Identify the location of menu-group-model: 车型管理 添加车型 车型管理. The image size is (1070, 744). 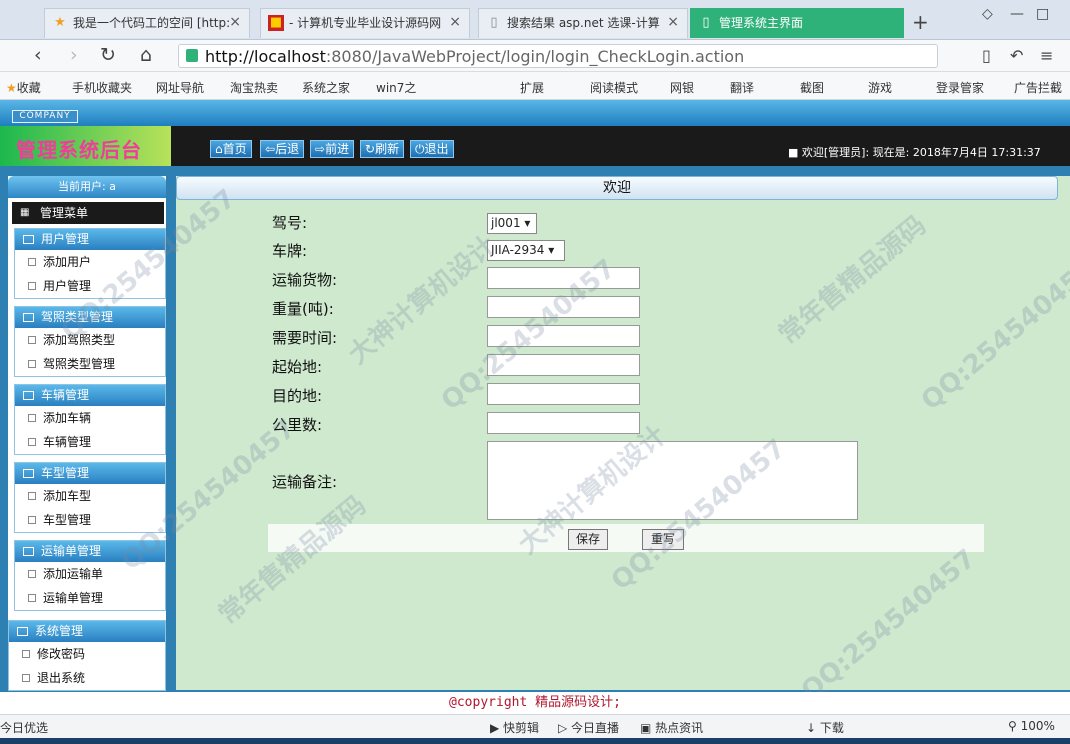
(90, 497).